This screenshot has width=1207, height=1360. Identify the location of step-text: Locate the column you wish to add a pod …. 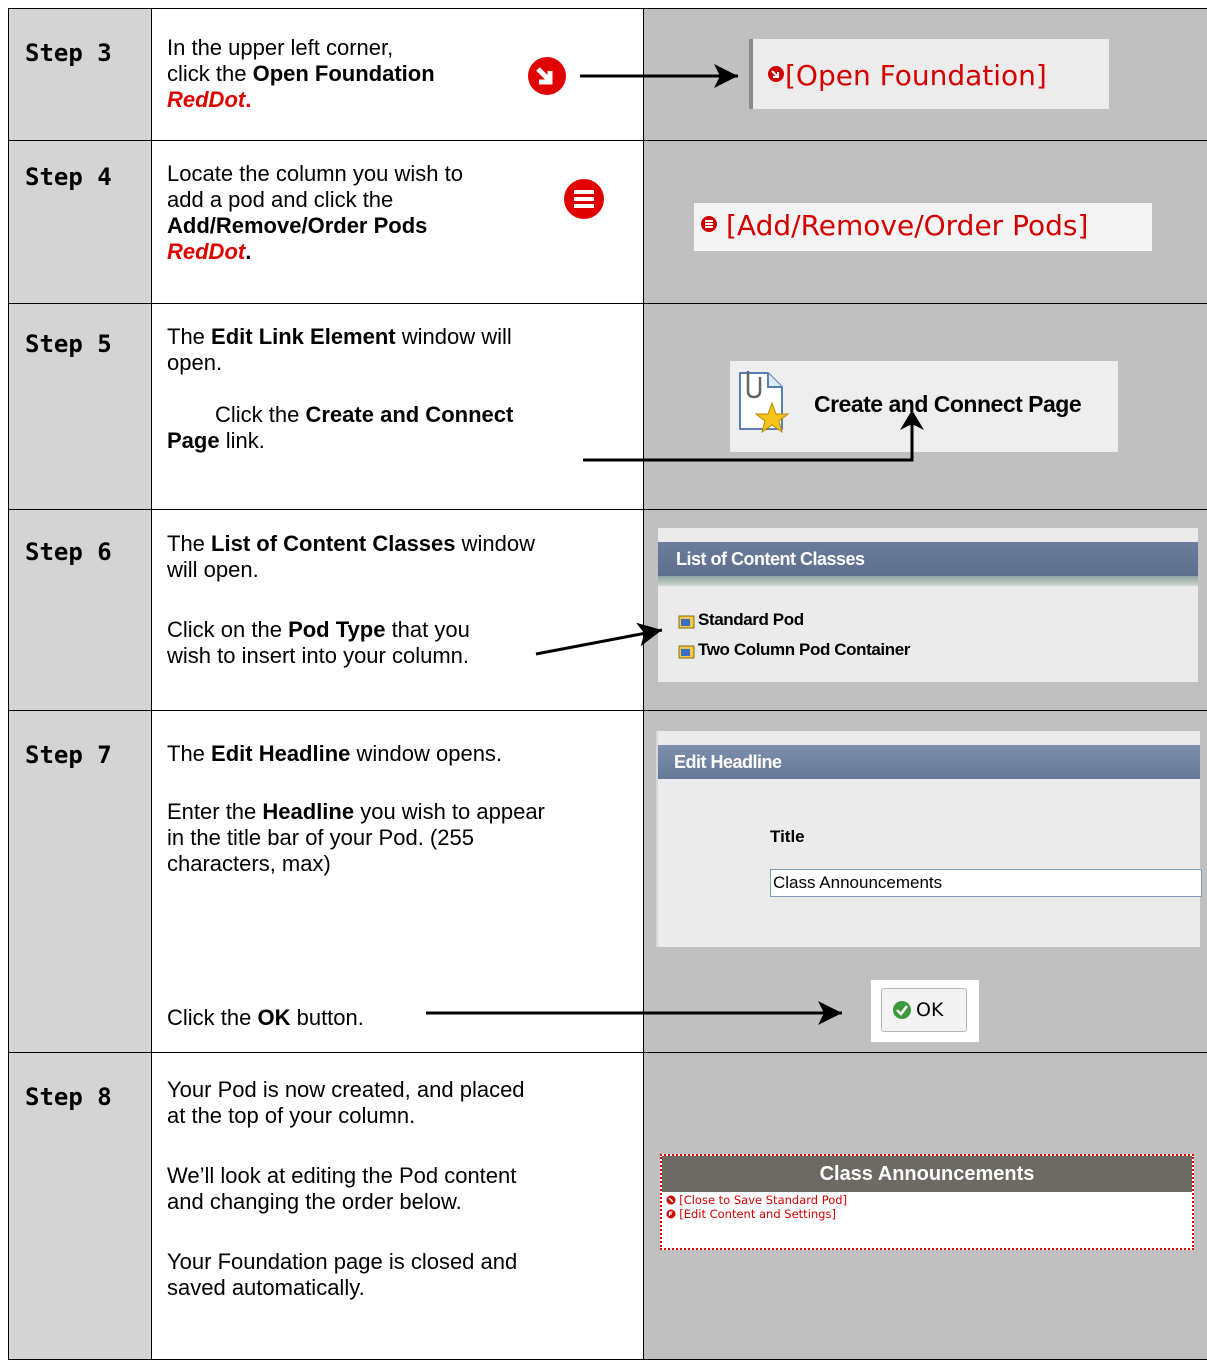
(315, 213).